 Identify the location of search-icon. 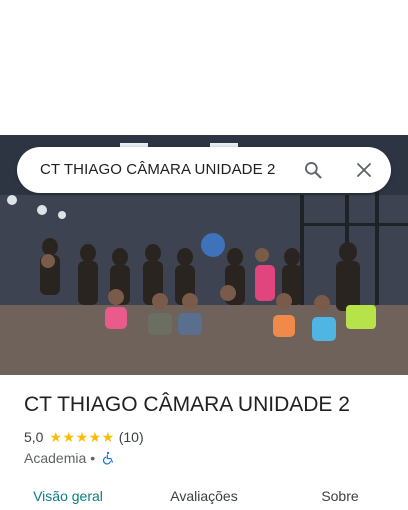
(313, 170).